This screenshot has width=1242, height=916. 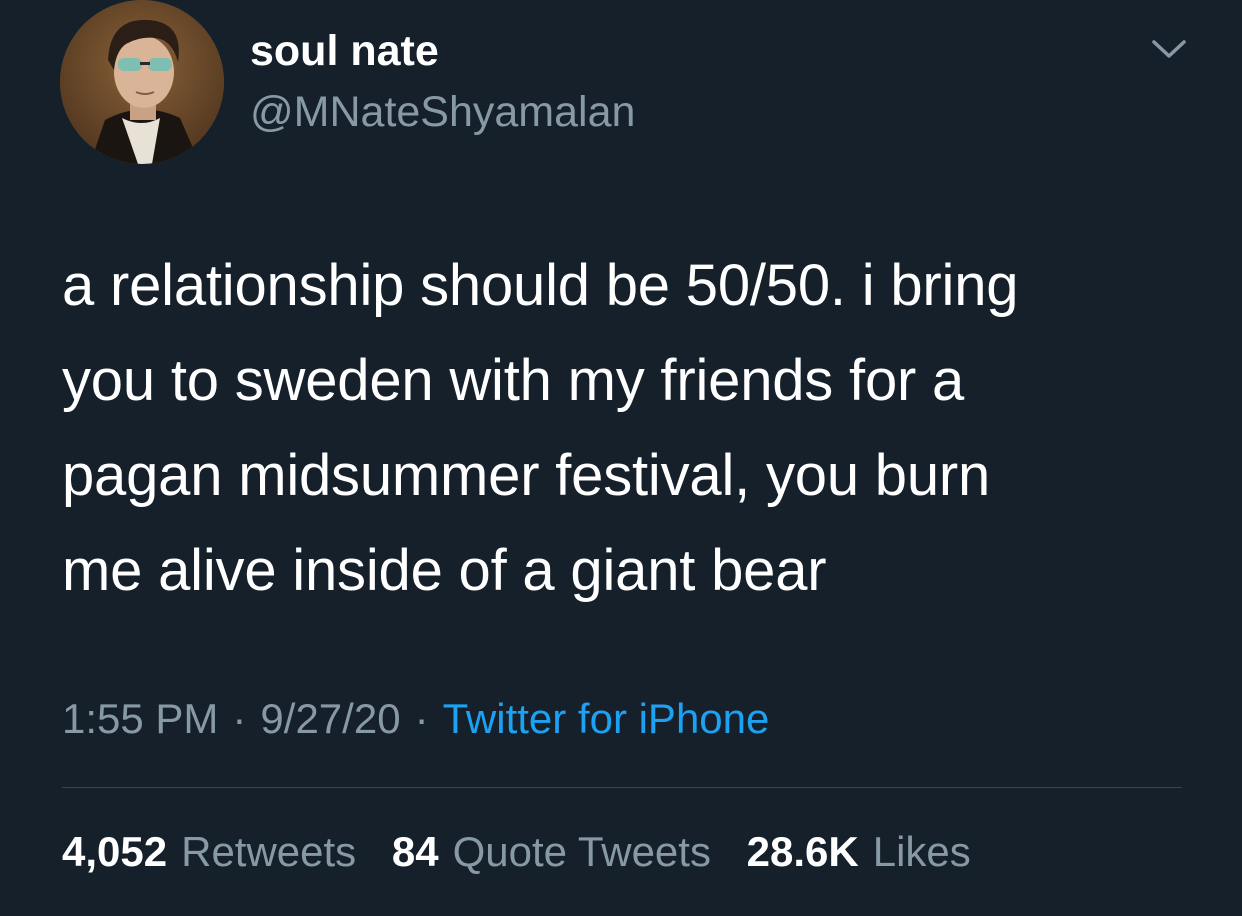 I want to click on quote-tweets-stat: 84 Quote Tweets, so click(x=551, y=851).